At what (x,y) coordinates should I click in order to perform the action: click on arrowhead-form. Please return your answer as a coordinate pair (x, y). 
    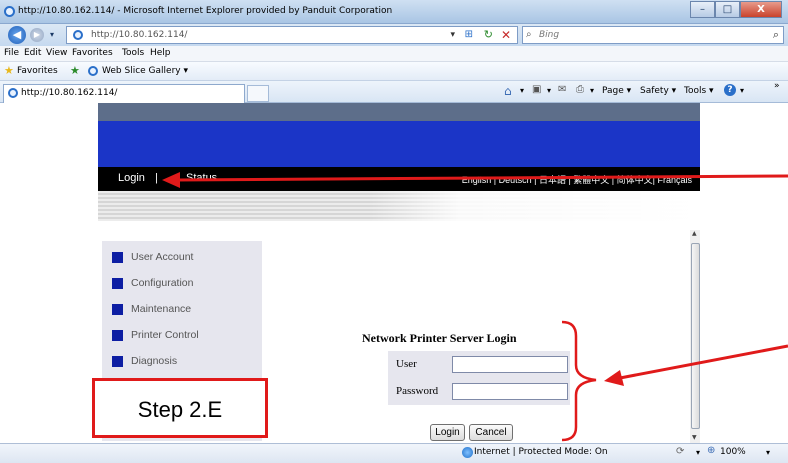
    Looking at the image, I should click on (614, 378).